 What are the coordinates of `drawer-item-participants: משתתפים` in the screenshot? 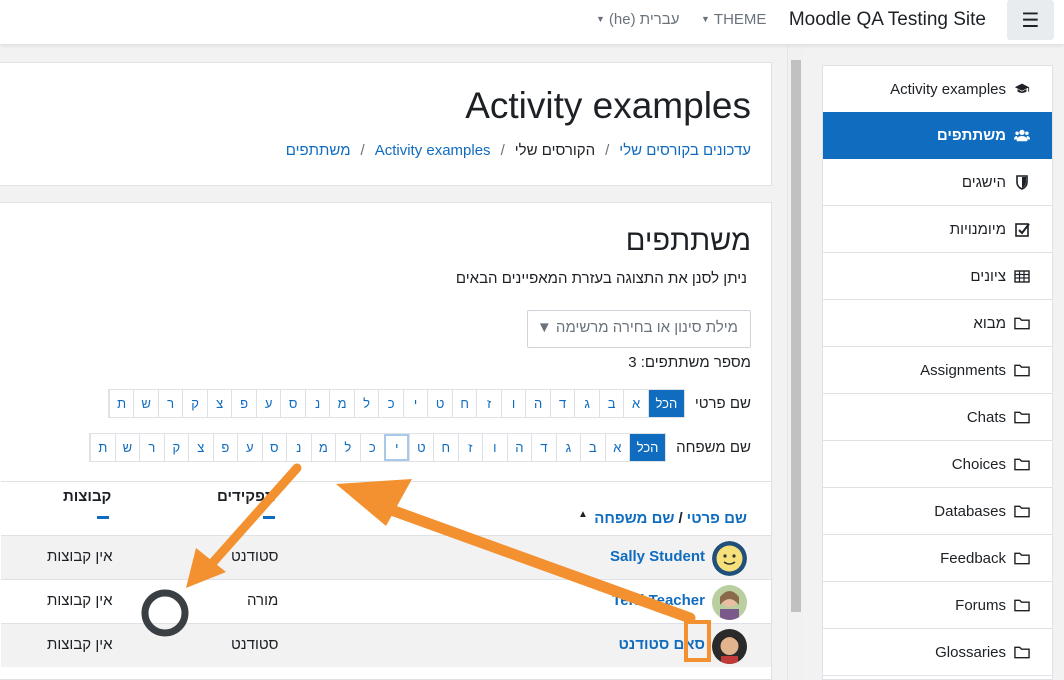 It's located at (937, 135).